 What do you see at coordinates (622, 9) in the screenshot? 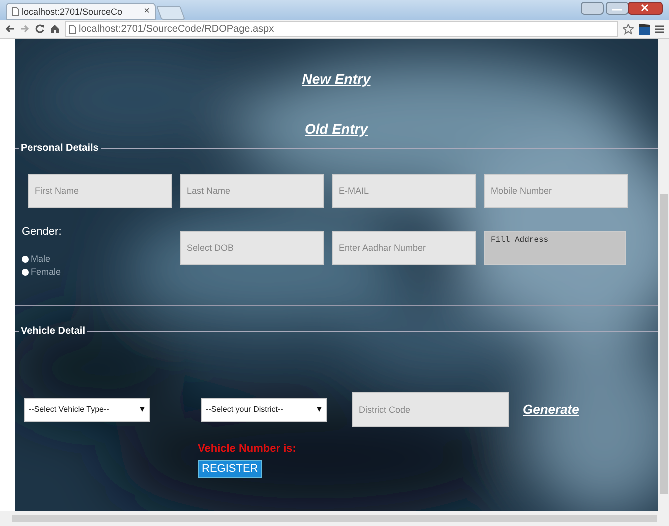
I see `window-controls-icon` at bounding box center [622, 9].